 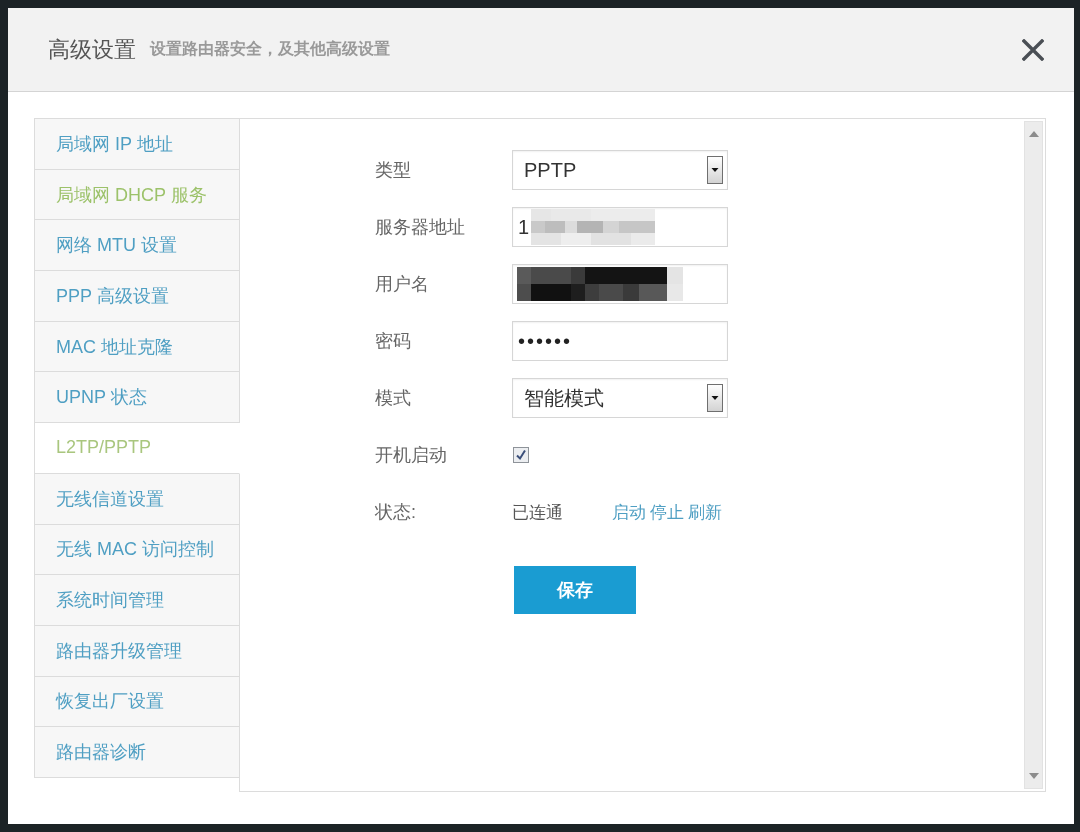 I want to click on sidebar-item: L2TP/PPTP, so click(x=137, y=448).